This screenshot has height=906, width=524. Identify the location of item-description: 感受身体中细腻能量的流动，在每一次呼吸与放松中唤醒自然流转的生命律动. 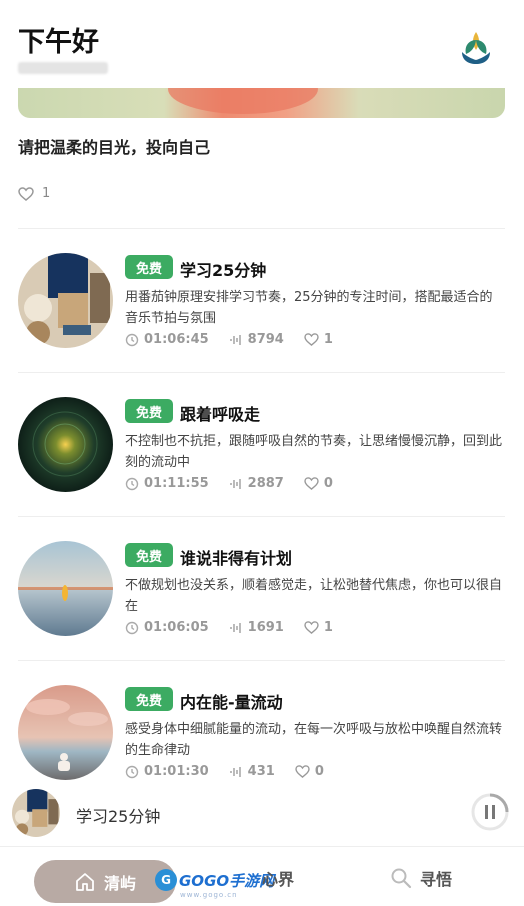
(314, 740).